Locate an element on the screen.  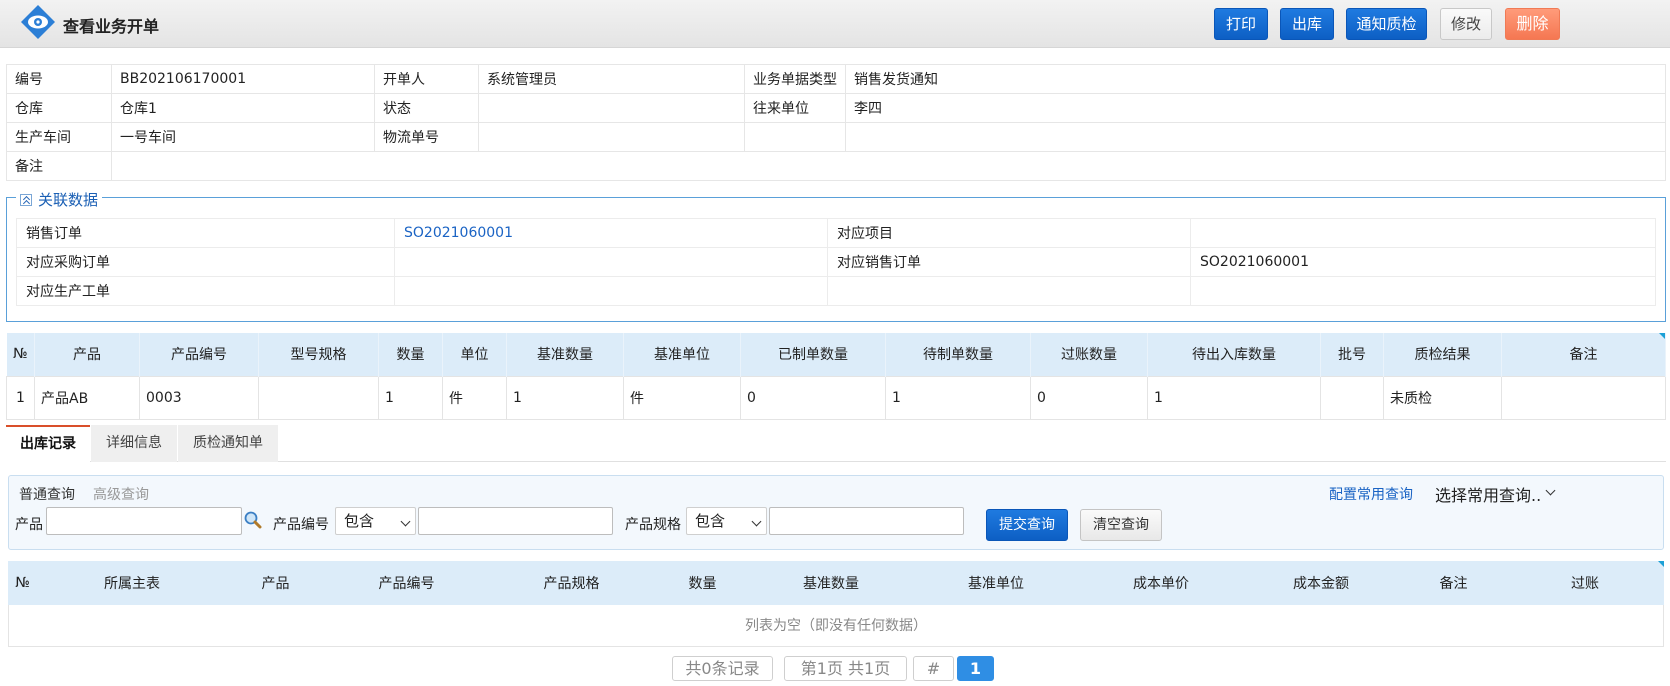
edit-button: 修改 is located at coordinates (1466, 24).